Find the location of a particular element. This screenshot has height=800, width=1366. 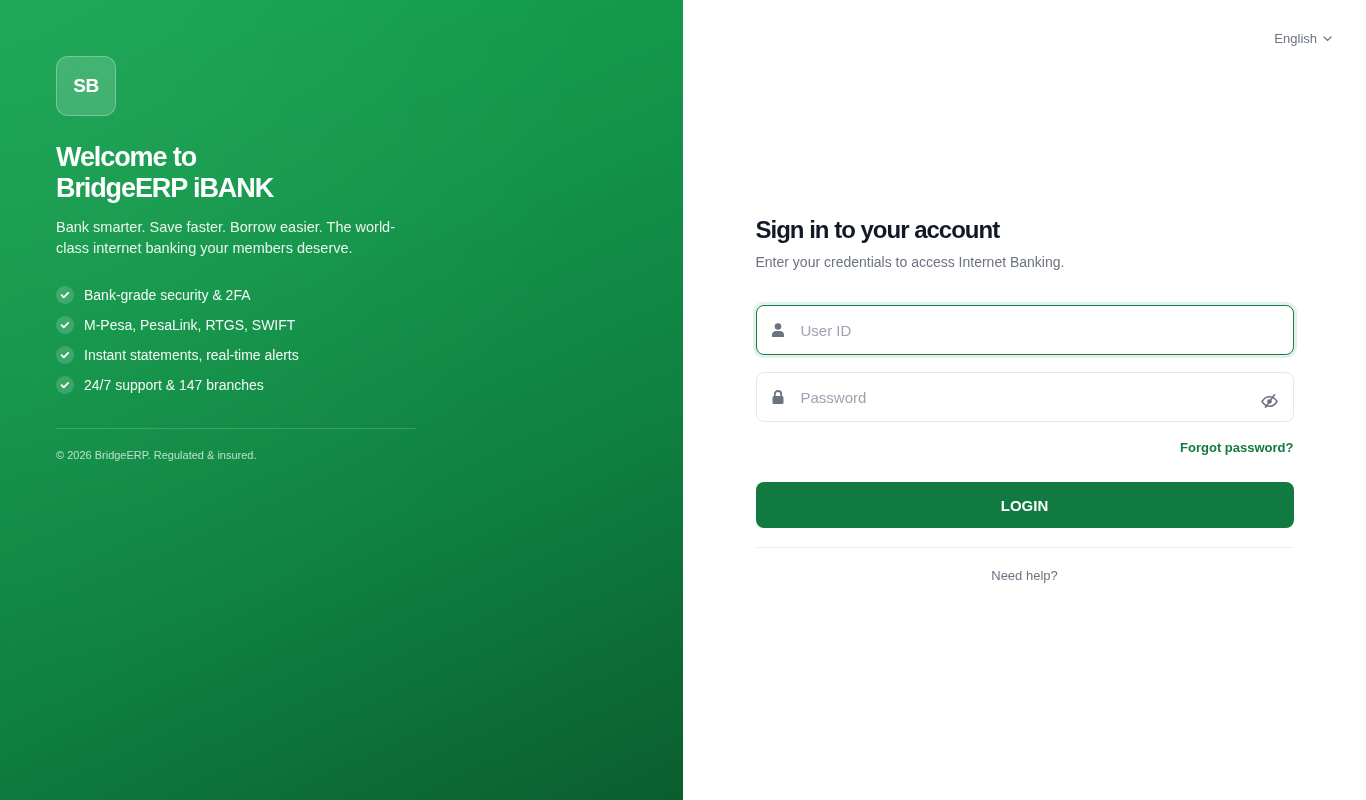

language-selector: English is located at coordinates (1303, 38).